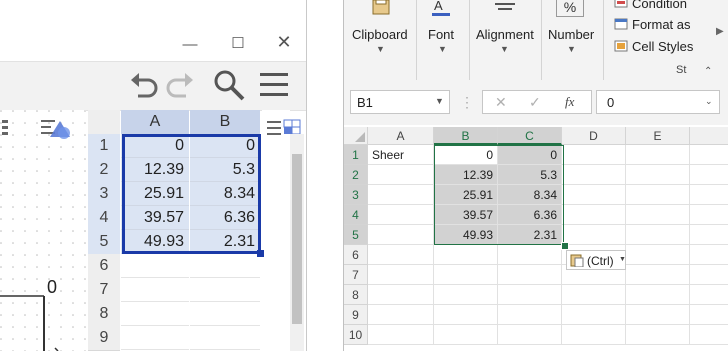  What do you see at coordinates (662, 46) in the screenshot?
I see `cell-styles-label: Cell Styles` at bounding box center [662, 46].